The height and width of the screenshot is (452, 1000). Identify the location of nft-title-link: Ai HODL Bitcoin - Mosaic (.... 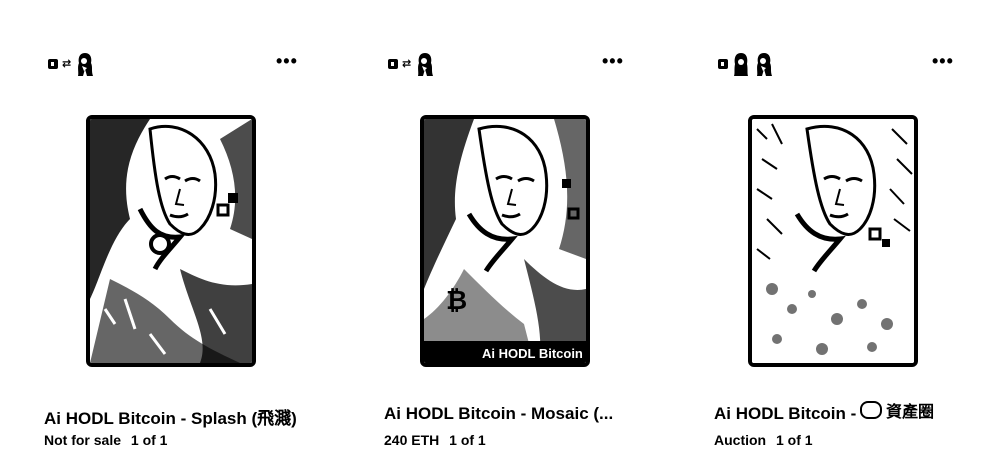
(498, 414).